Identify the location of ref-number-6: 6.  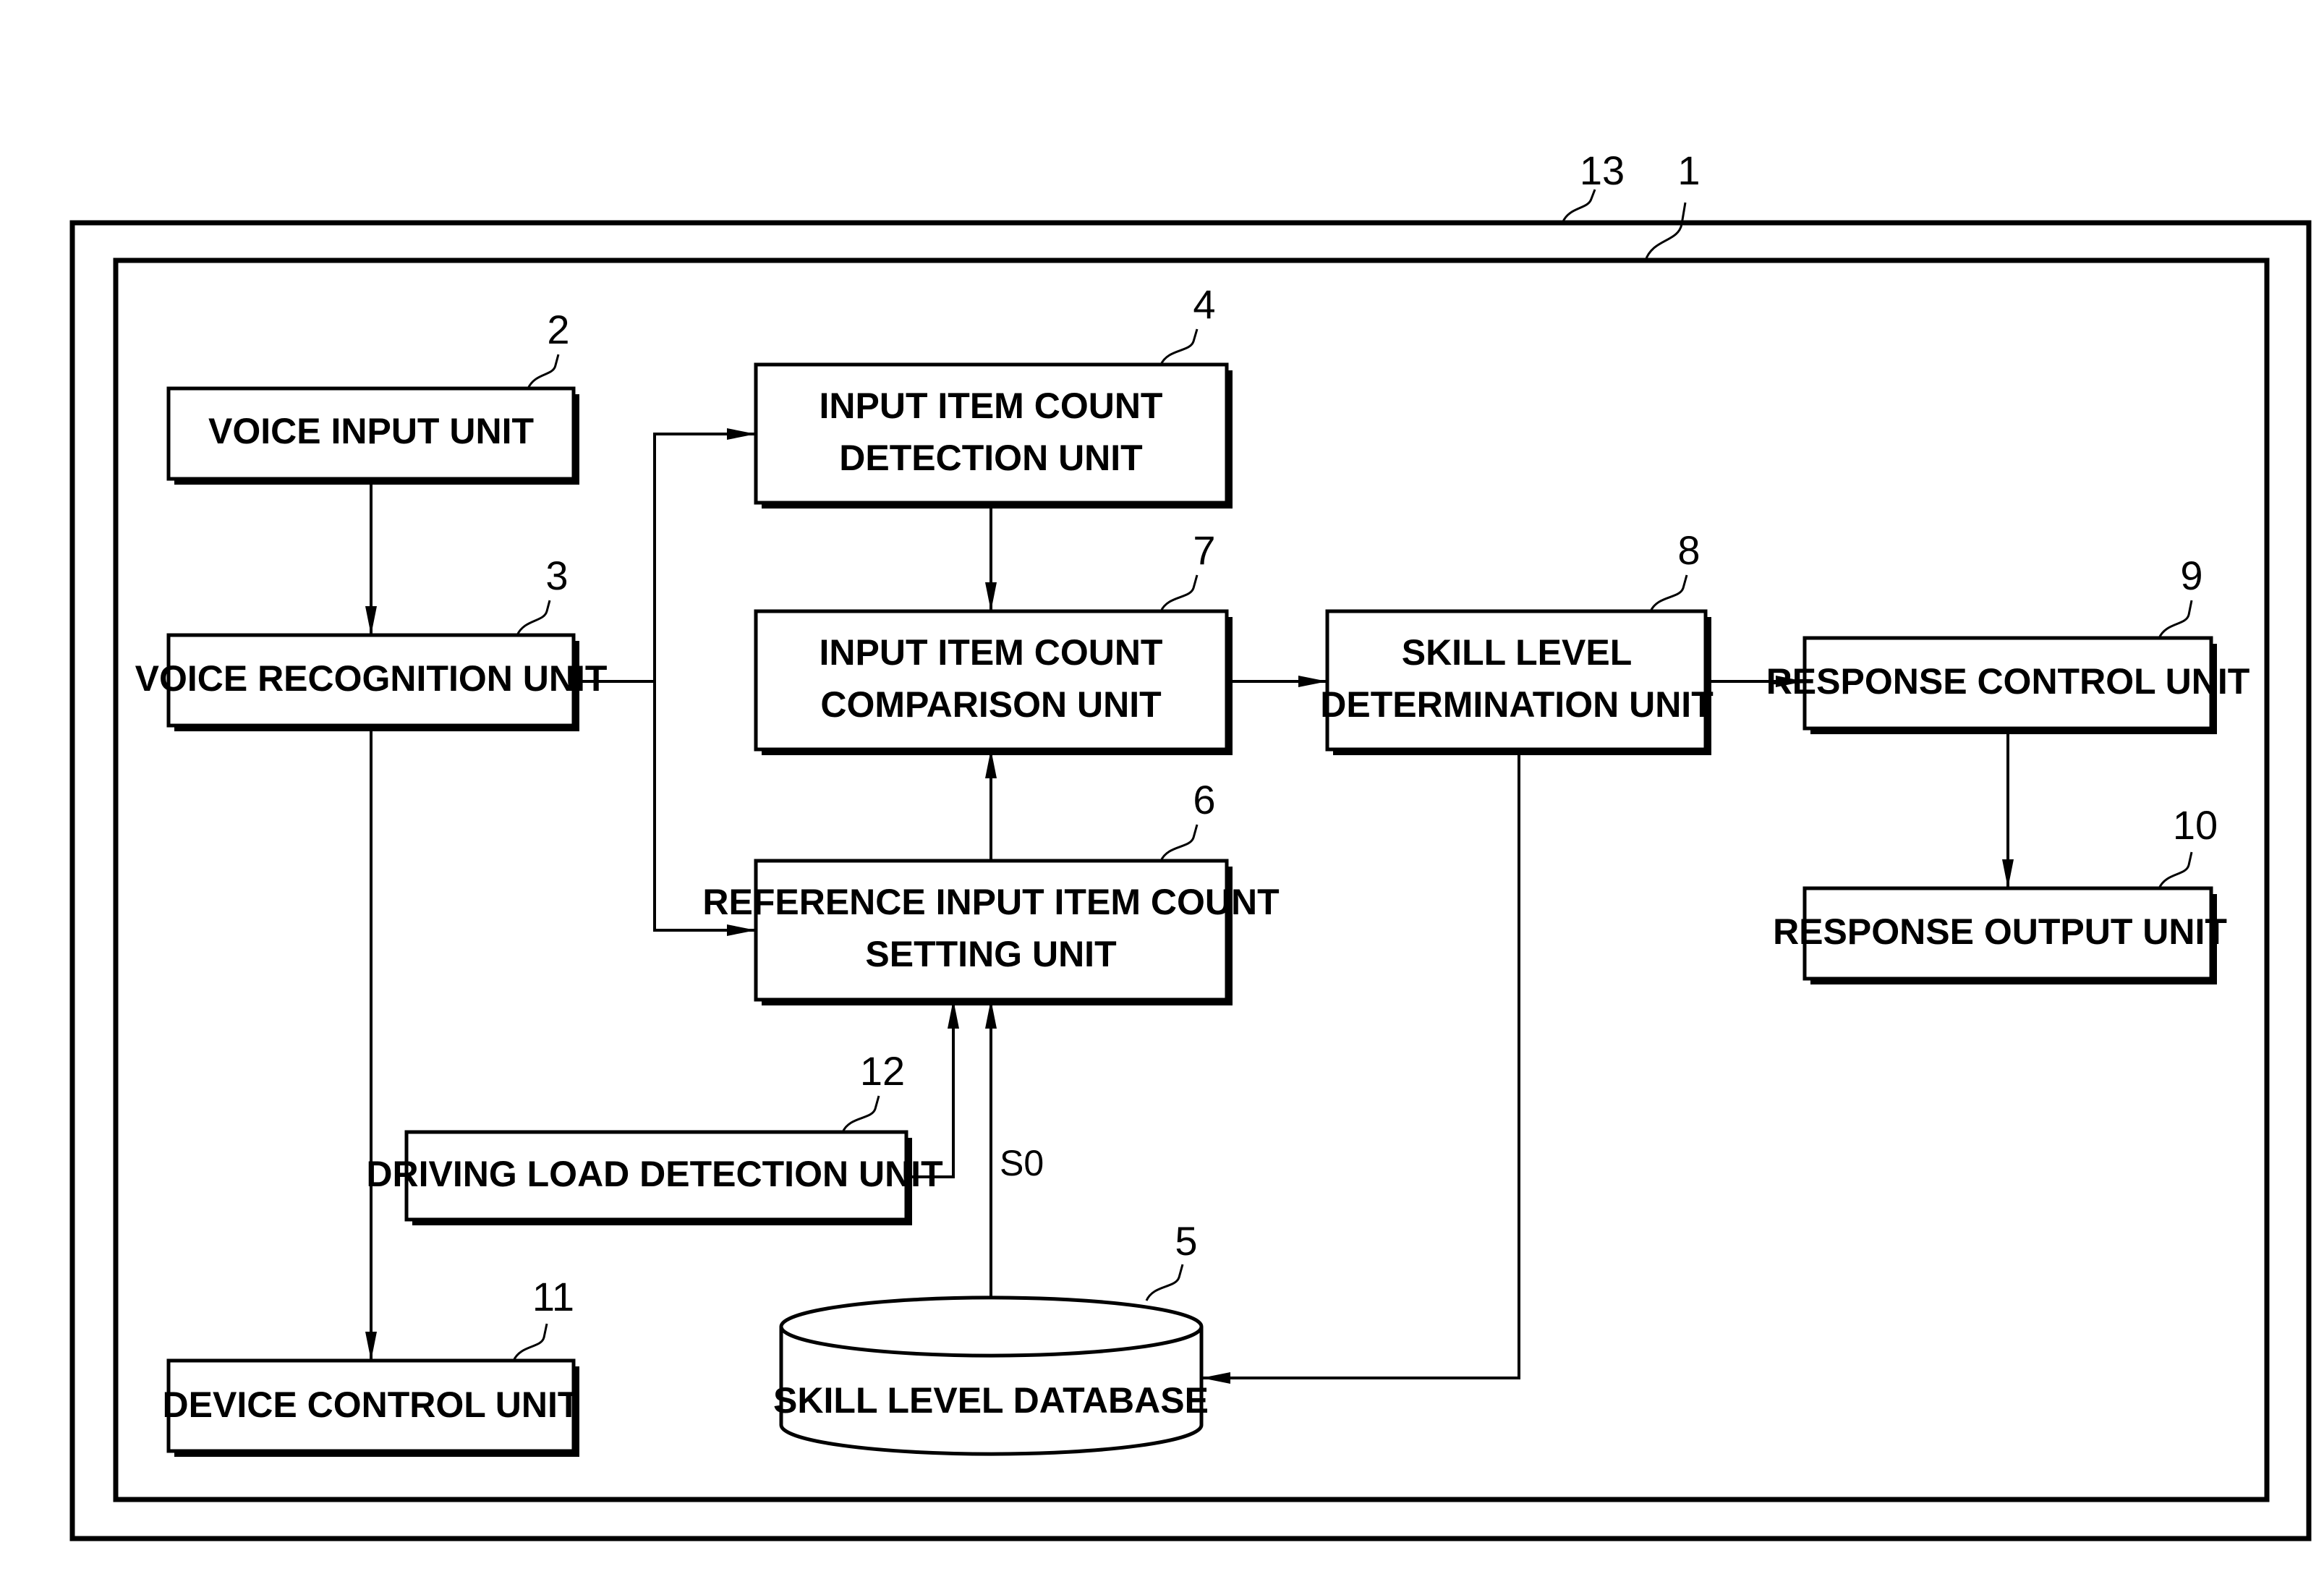
(1204, 799).